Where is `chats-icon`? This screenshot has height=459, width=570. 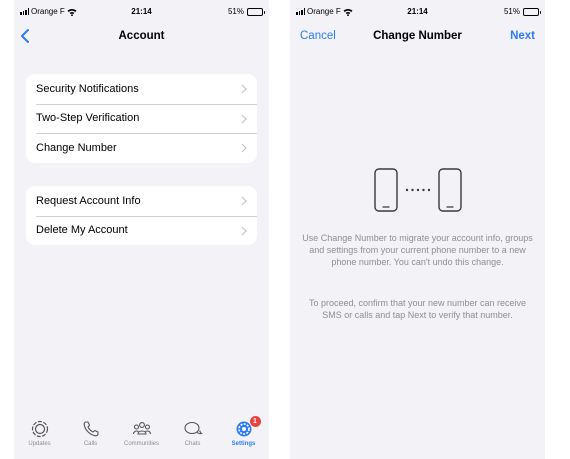
chats-icon is located at coordinates (193, 428).